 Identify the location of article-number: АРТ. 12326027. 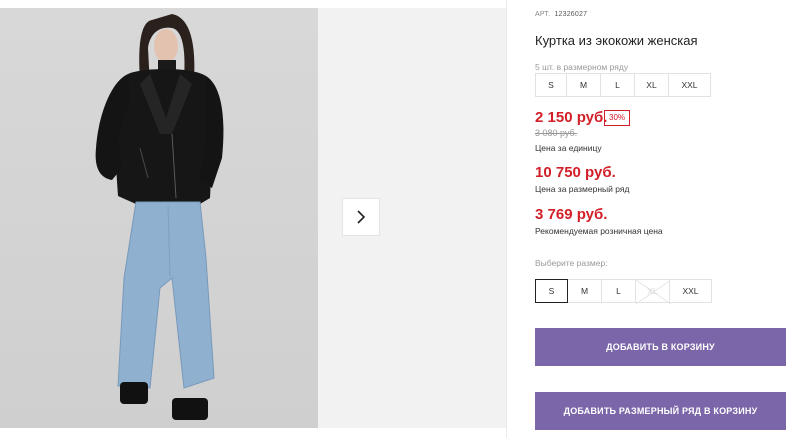
(561, 14).